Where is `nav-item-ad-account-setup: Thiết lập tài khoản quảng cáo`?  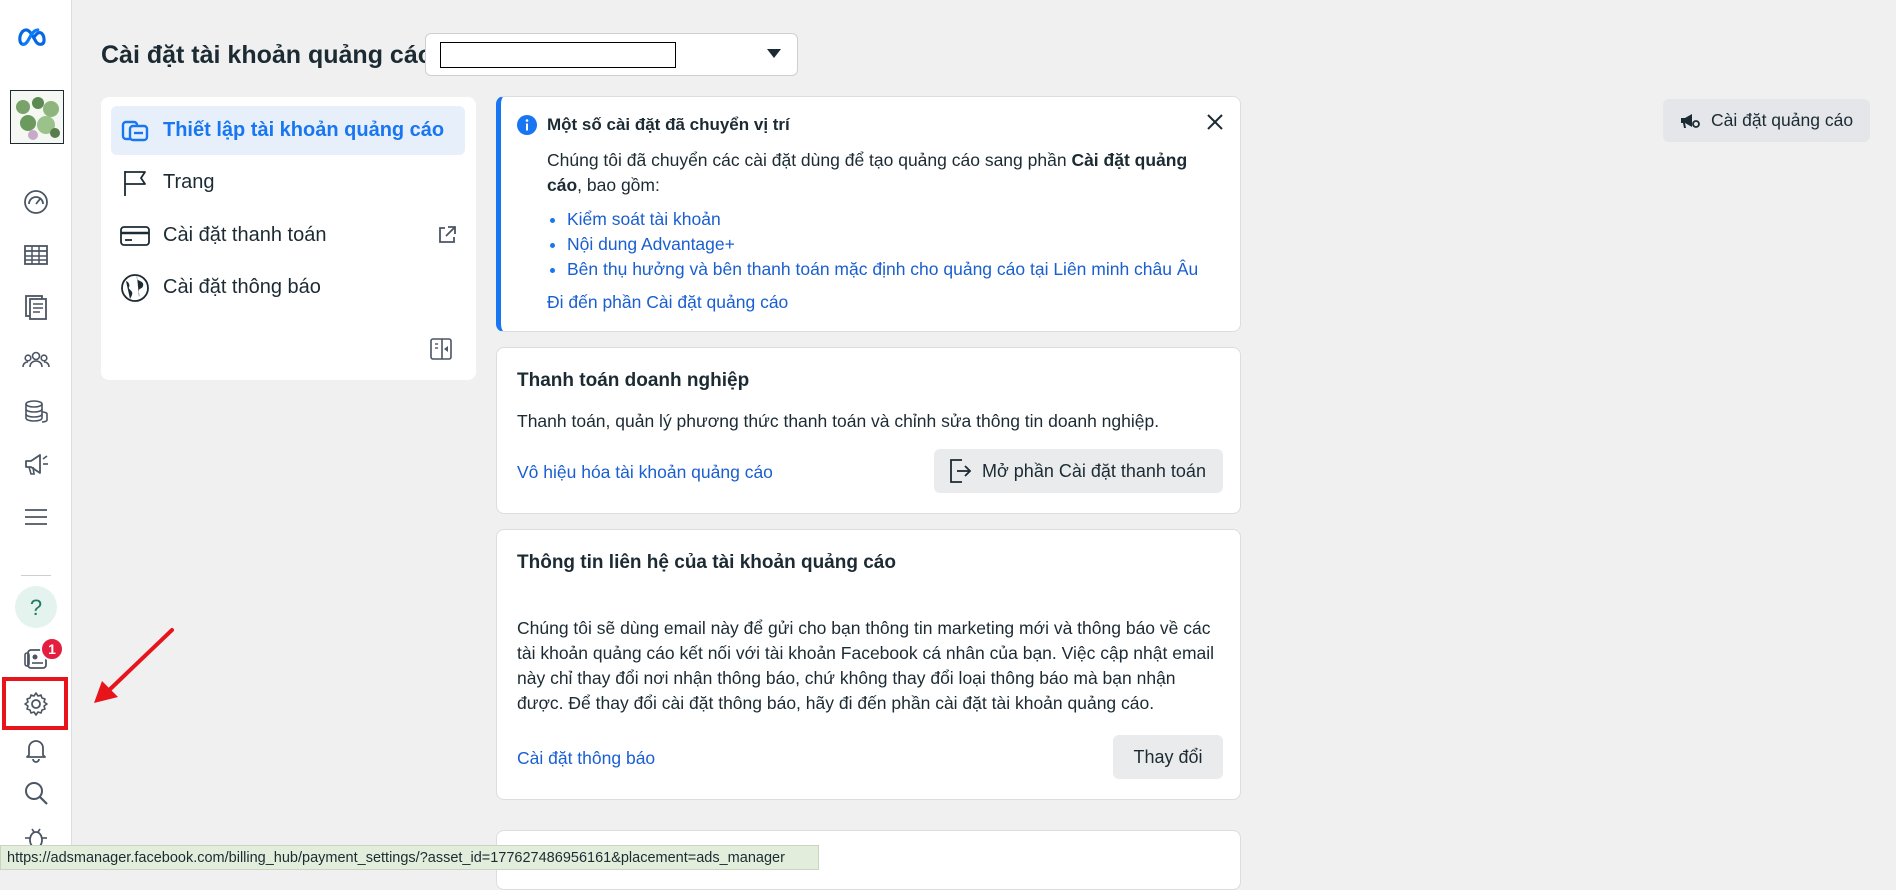 nav-item-ad-account-setup: Thiết lập tài khoản quảng cáo is located at coordinates (288, 130).